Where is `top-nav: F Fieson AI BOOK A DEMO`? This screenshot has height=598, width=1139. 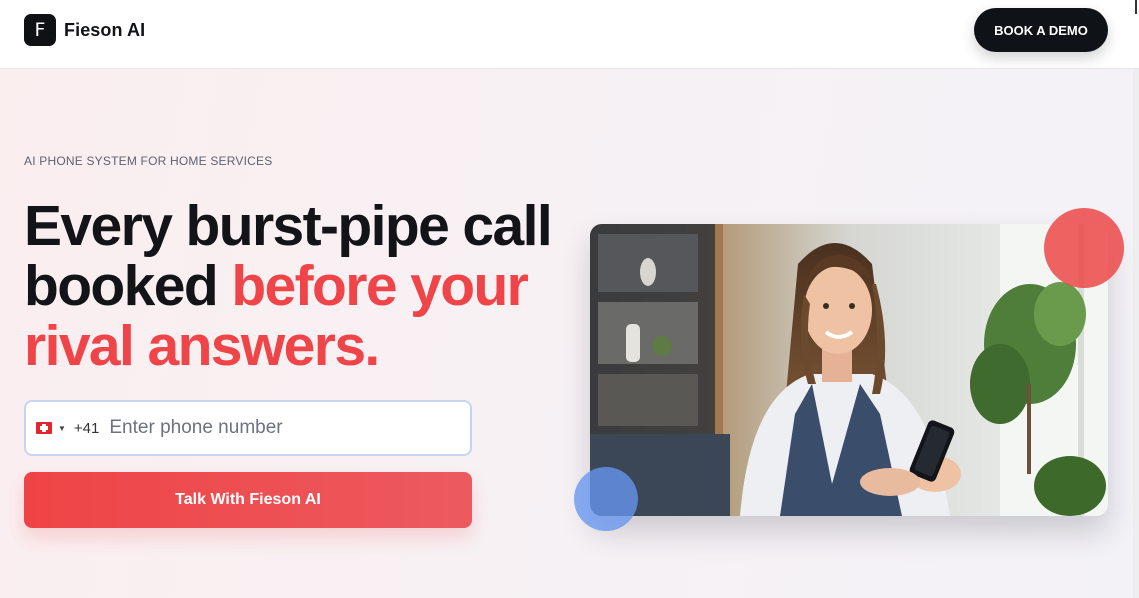
top-nav: F Fieson AI BOOK A DEMO is located at coordinates (569, 34).